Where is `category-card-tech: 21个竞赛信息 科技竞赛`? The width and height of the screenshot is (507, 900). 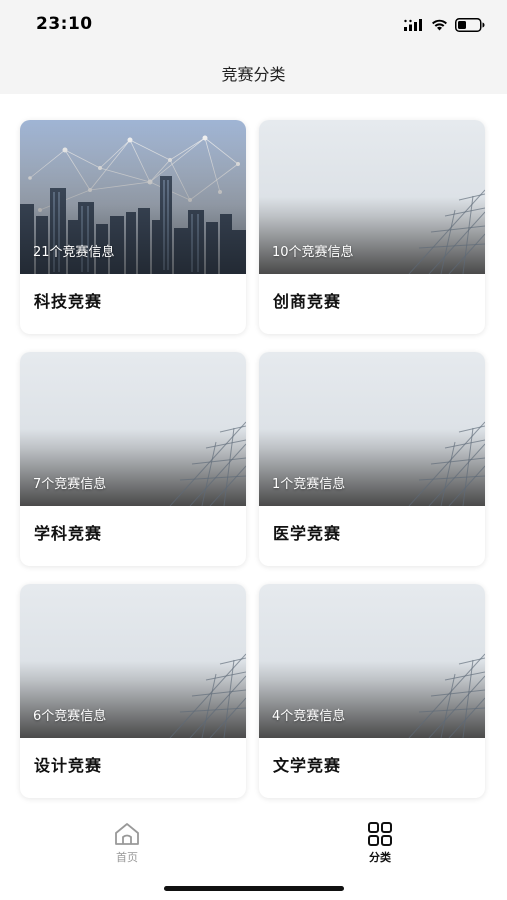
category-card-tech: 21个竞赛信息 科技竞赛 is located at coordinates (133, 227).